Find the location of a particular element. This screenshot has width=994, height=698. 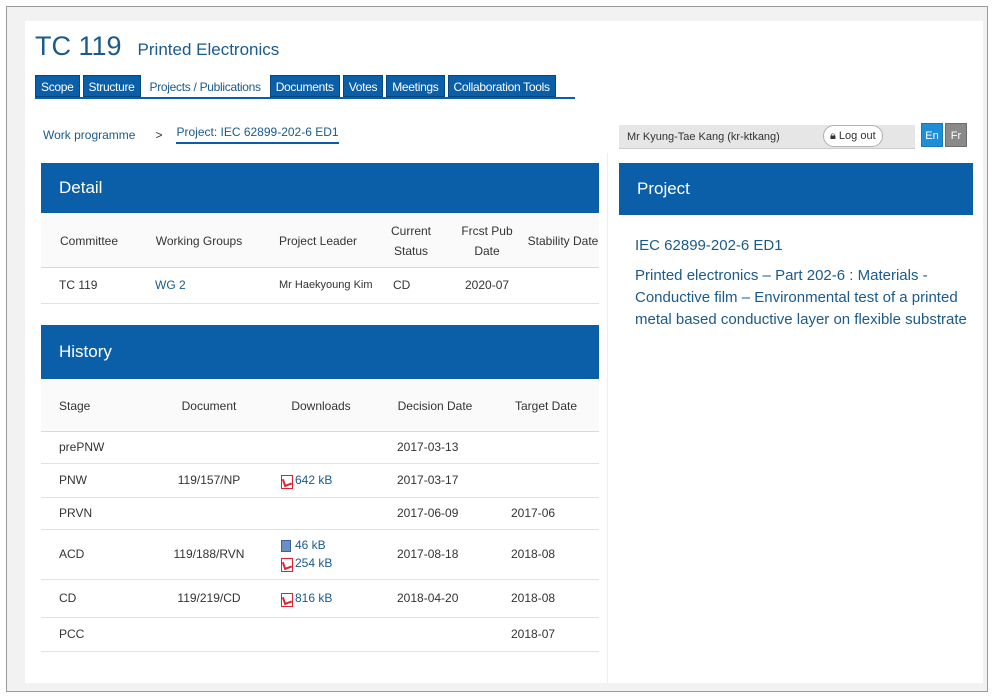

history-document: 119/188/RVN is located at coordinates (209, 554).